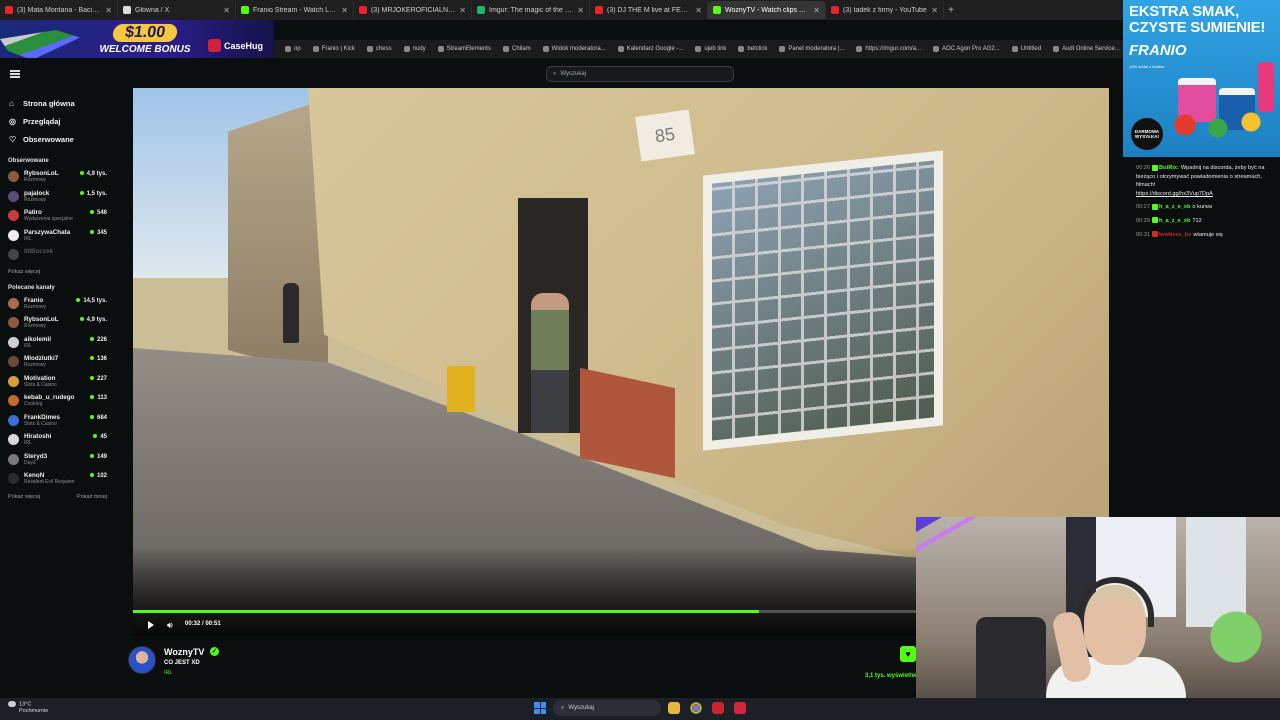  Describe the element at coordinates (57, 256) in the screenshot. I see `channel-list-item: 00Boczek` at that location.